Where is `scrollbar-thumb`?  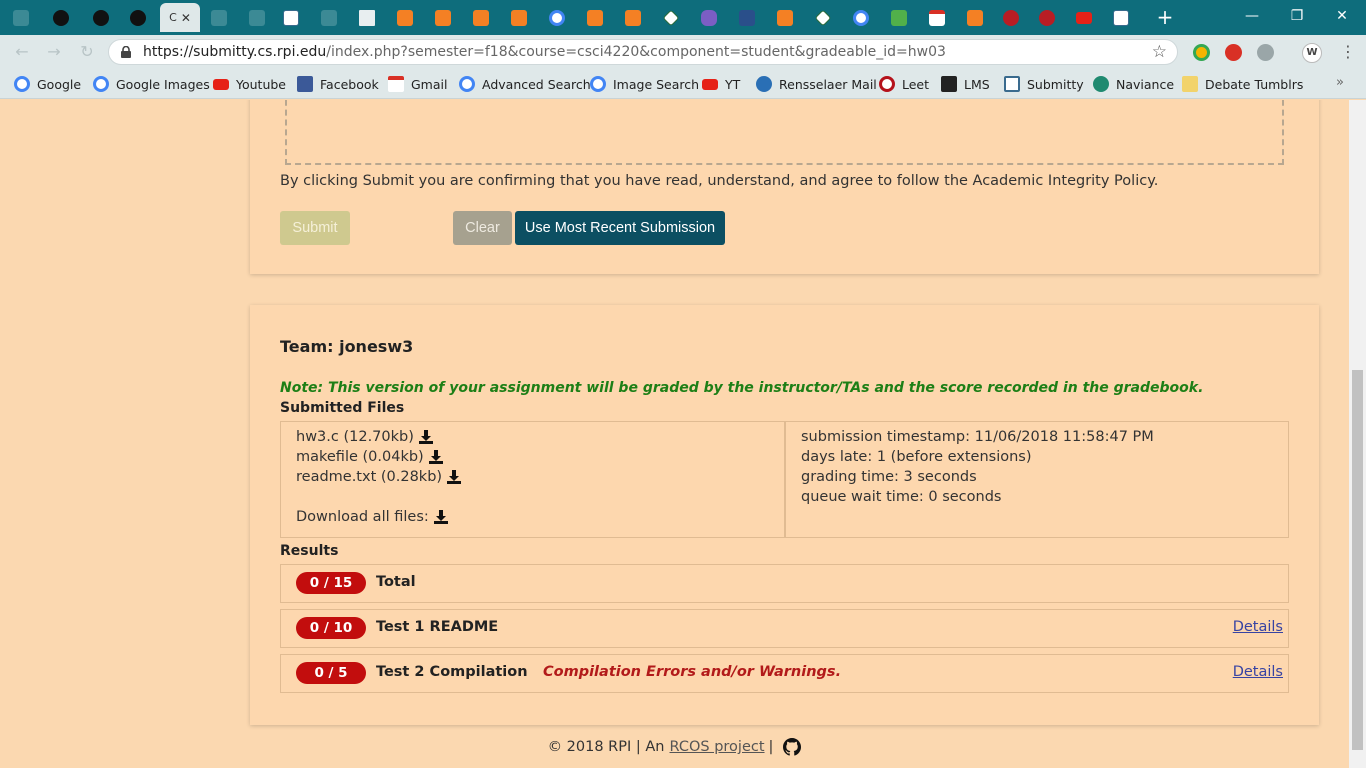
scrollbar-thumb is located at coordinates (1357, 560).